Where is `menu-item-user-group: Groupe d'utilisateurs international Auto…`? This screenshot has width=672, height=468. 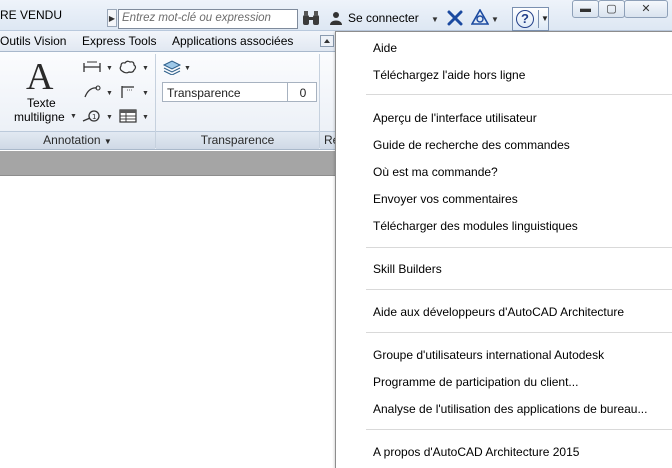 menu-item-user-group: Groupe d'utilisateurs international Auto… is located at coordinates (488, 355).